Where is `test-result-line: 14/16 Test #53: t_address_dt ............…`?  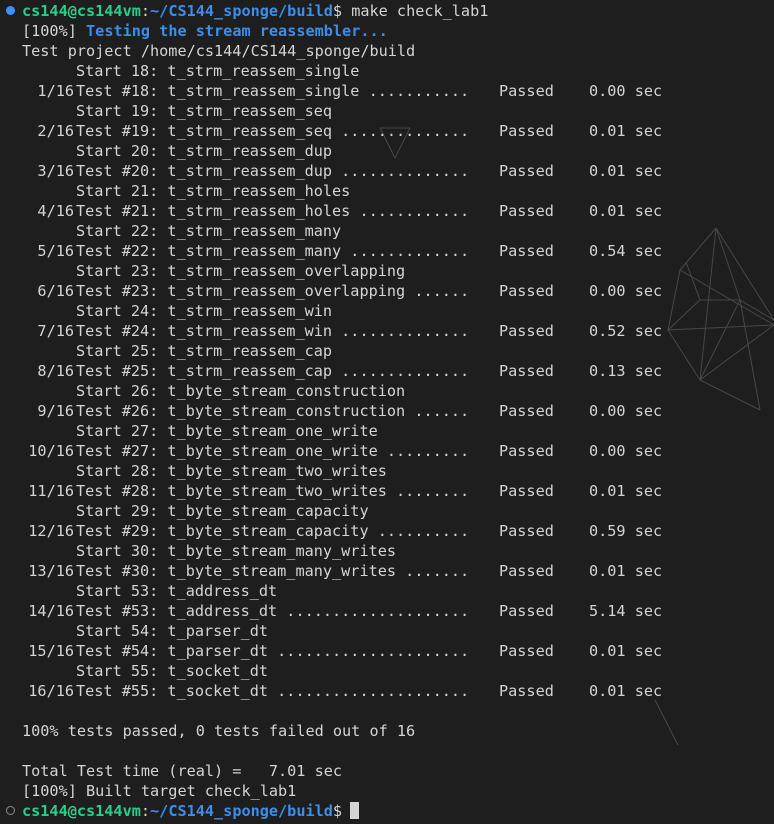
test-result-line: 14/16 Test #53: t_address_dt ............… is located at coordinates (387, 611).